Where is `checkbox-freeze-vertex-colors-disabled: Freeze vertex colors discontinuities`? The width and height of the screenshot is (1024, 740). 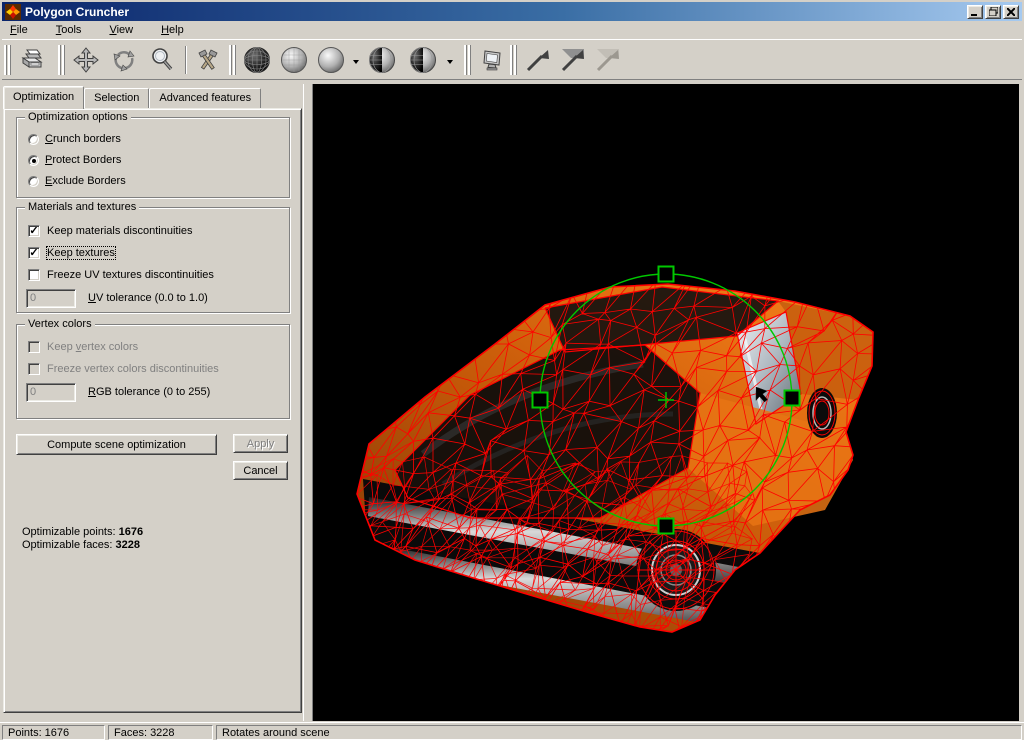
checkbox-freeze-vertex-colors-disabled: Freeze vertex colors discontinuities is located at coordinates (123, 369).